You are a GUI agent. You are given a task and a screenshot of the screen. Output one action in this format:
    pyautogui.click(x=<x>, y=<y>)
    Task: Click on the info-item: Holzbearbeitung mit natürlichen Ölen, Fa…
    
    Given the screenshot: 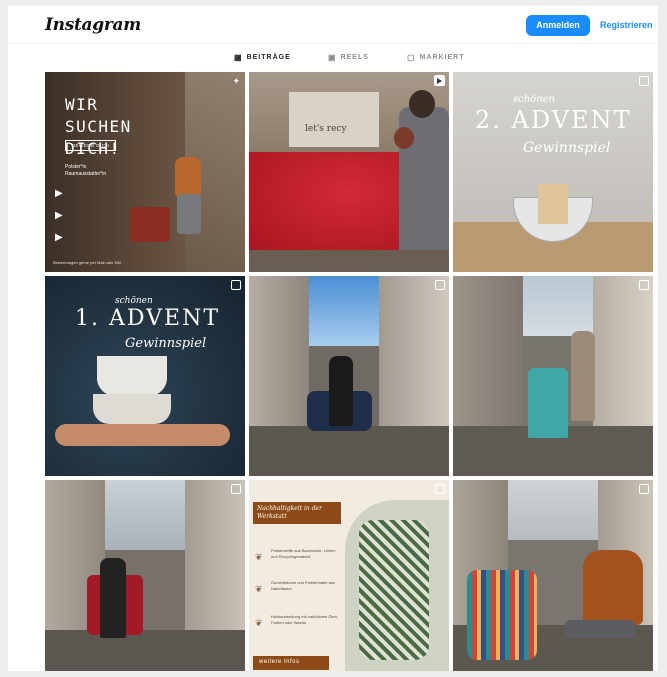 What is the action you would take?
    pyautogui.click(x=304, y=619)
    